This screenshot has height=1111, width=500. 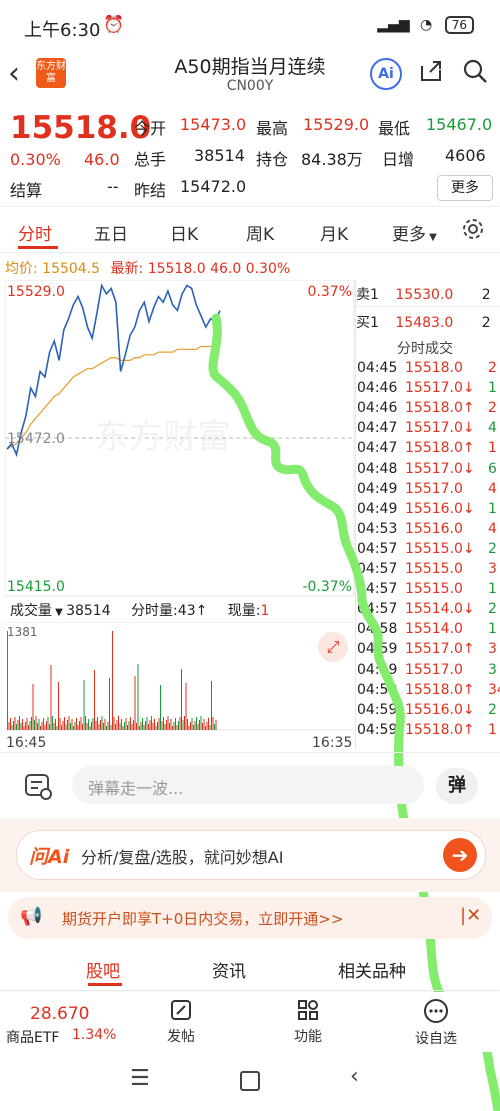 I want to click on ai-assistant-button: Ai, so click(x=386, y=74).